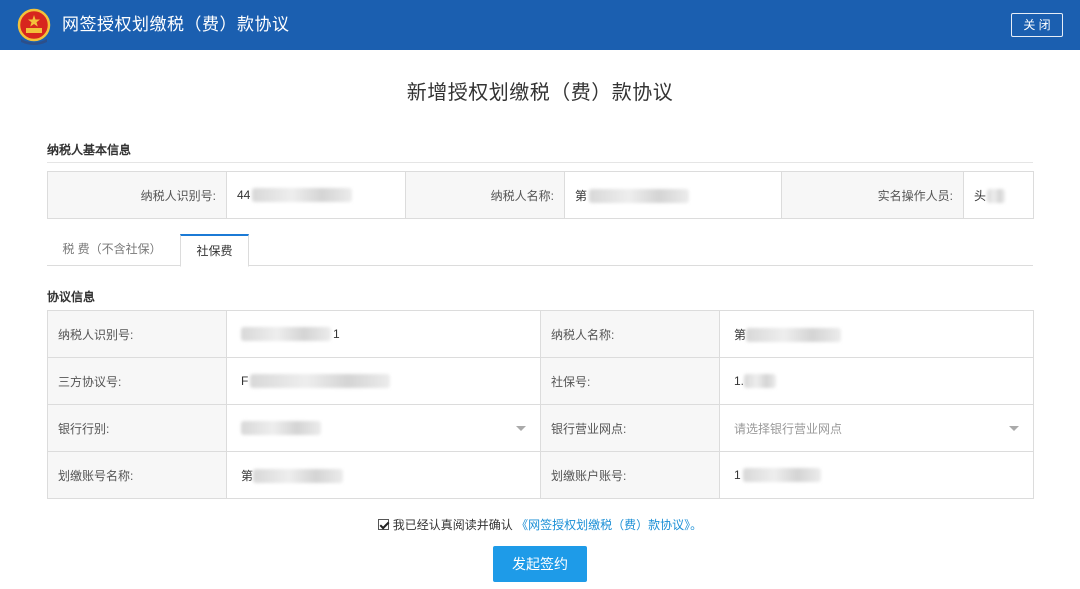 The height and width of the screenshot is (589, 1080). I want to click on social-no-value: 1., so click(876, 381).